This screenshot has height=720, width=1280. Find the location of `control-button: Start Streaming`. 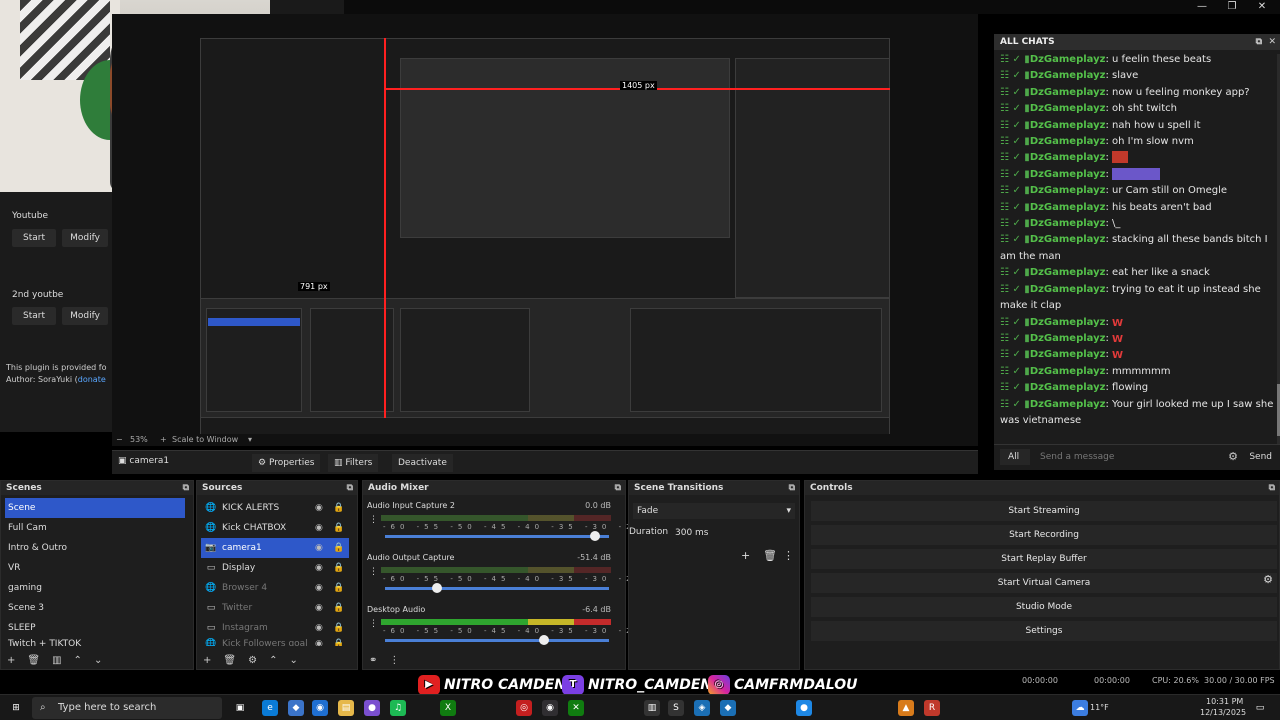

control-button: Start Streaming is located at coordinates (1044, 511).